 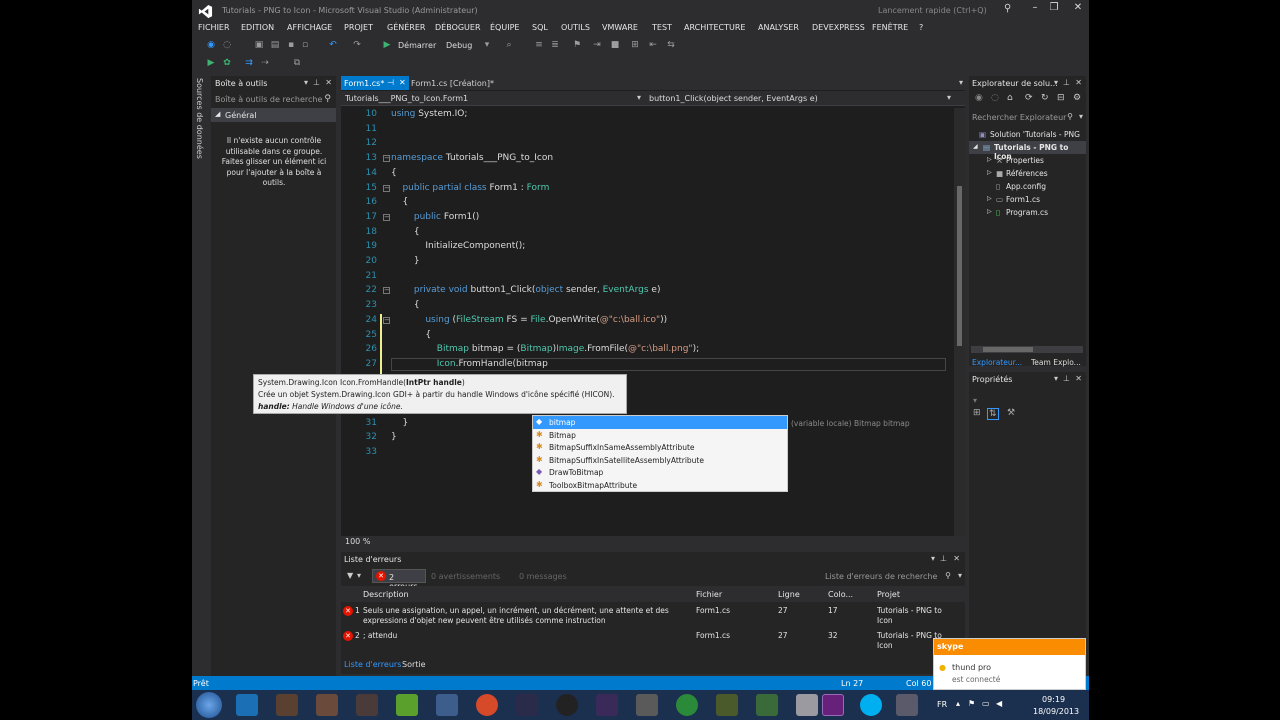 What do you see at coordinates (540, 27) in the screenshot?
I see `menu-sql: SQL` at bounding box center [540, 27].